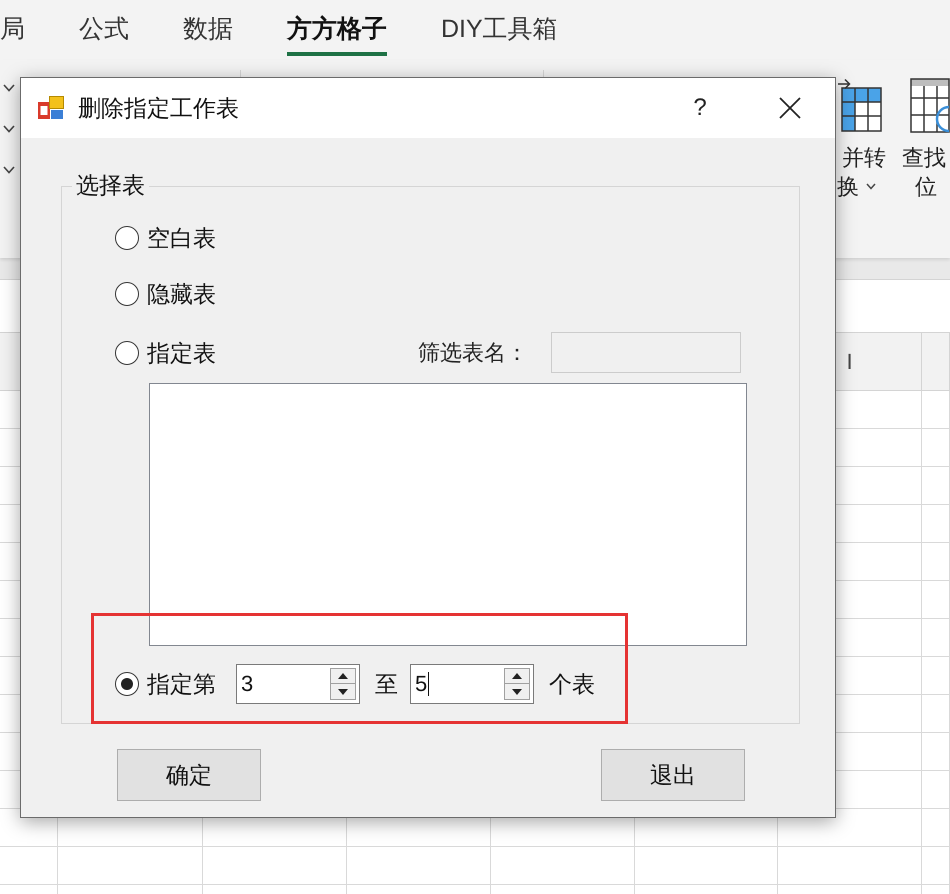  I want to click on spin-box: 3, so click(298, 684).